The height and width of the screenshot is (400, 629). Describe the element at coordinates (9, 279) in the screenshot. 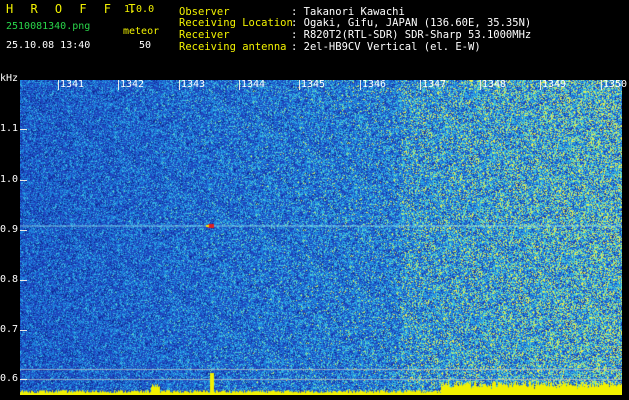

I see `y-axis-tick-label: 0.8` at that location.